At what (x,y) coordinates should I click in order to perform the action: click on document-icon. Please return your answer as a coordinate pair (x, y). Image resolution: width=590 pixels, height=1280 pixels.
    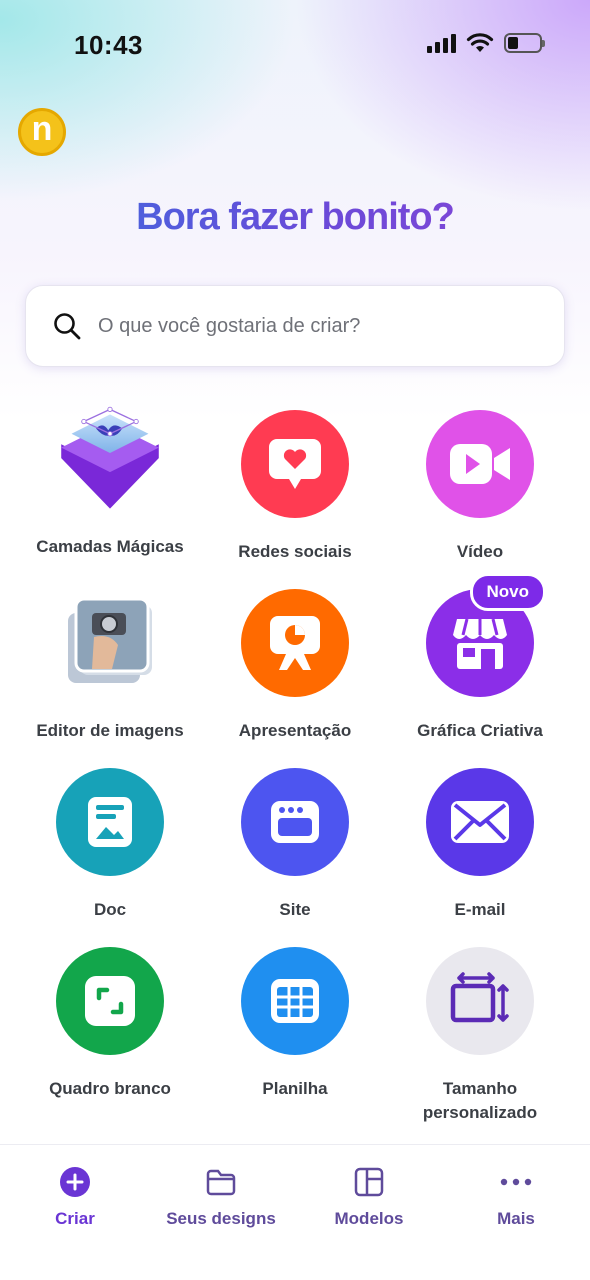
    Looking at the image, I should click on (110, 822).